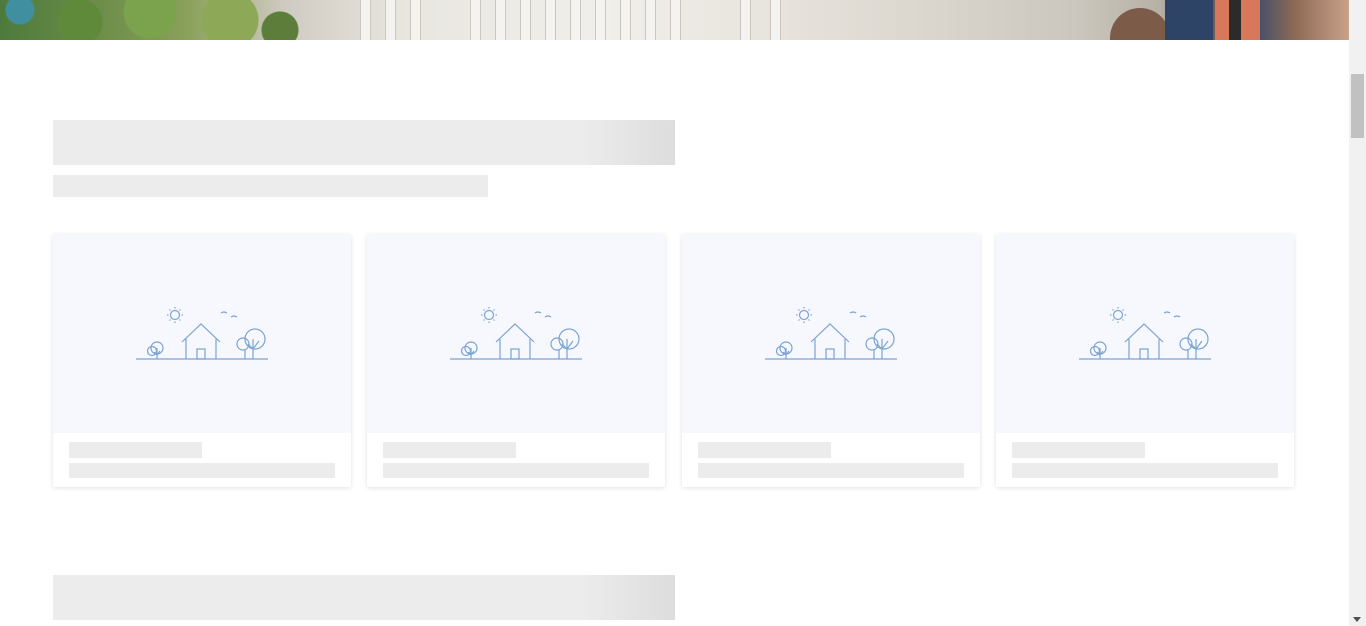  I want to click on section-subtitle-skeleton, so click(270, 186).